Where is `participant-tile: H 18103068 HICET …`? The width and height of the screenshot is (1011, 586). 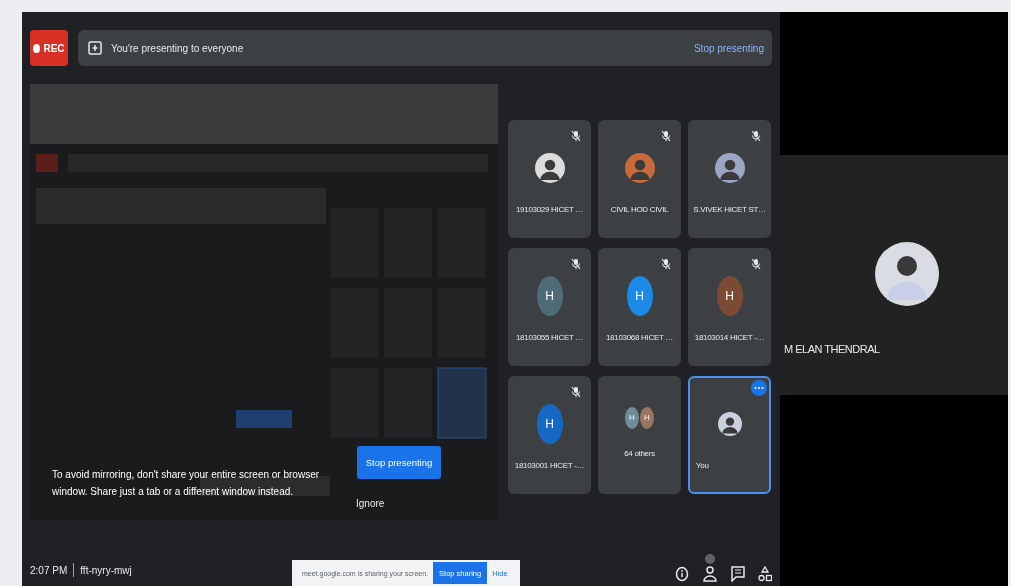
participant-tile: H 18103068 HICET … is located at coordinates (639, 307).